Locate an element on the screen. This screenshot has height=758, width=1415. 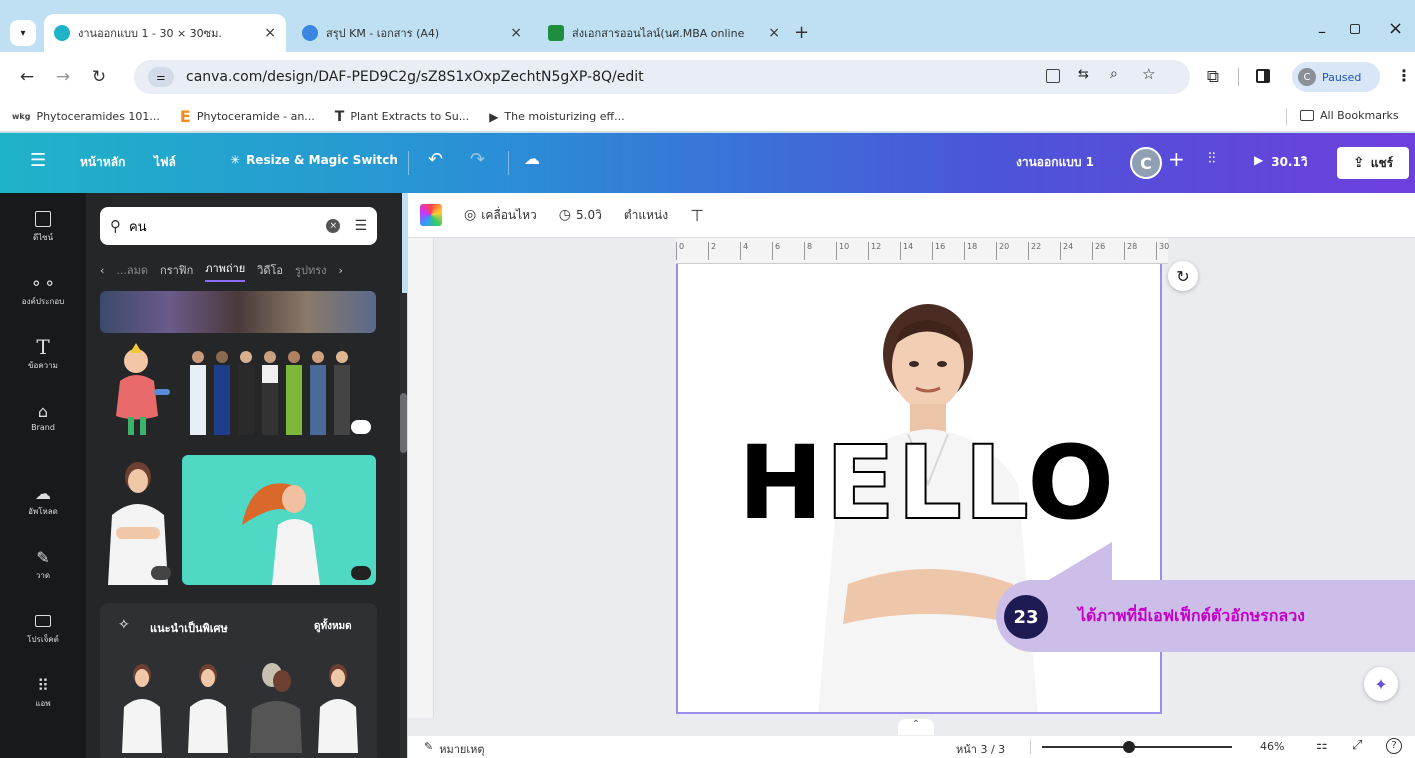
present-button: ▶ 30.1วิ is located at coordinates (1281, 162).